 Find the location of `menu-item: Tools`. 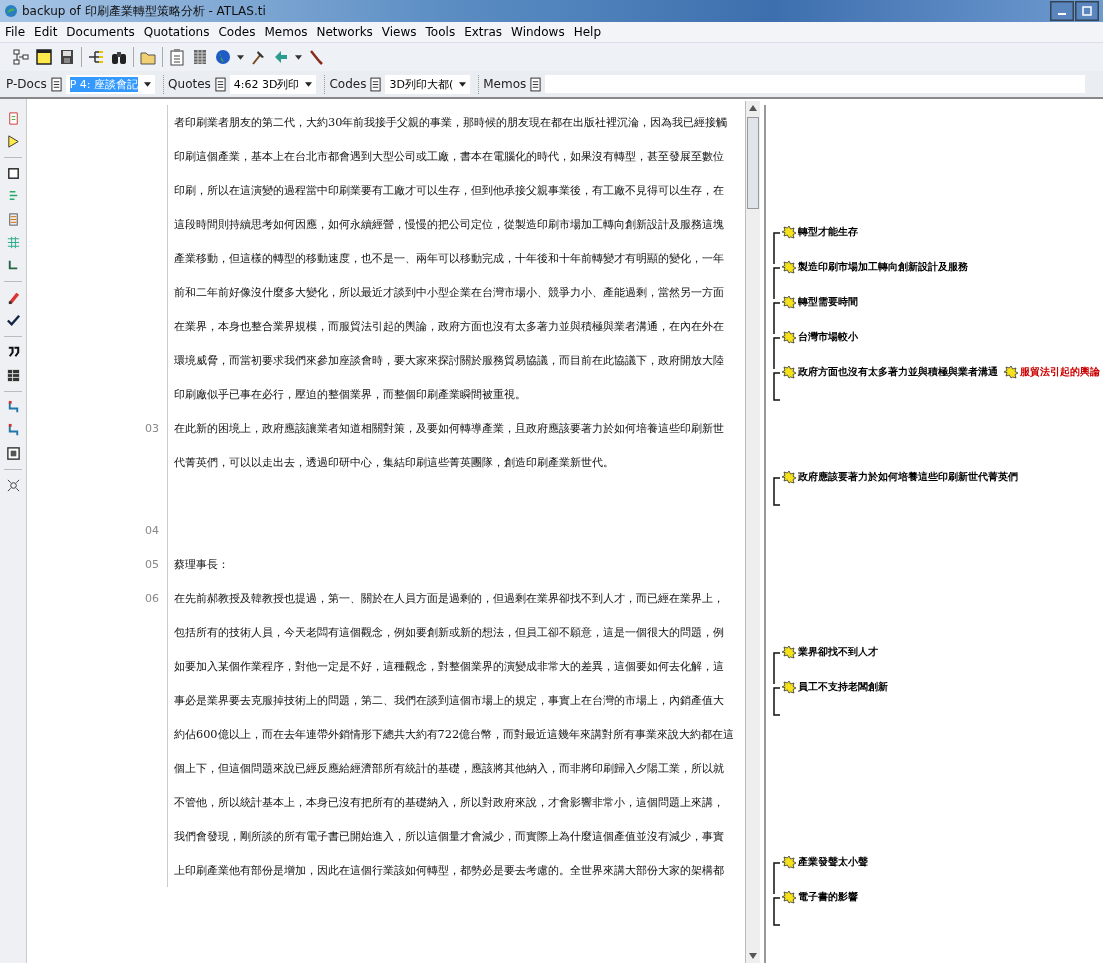

menu-item: Tools is located at coordinates (440, 32).